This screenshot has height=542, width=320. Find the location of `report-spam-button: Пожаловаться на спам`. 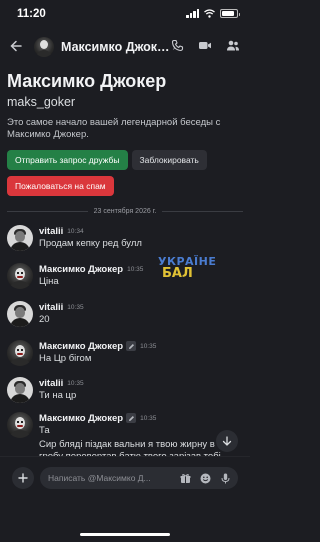

report-spam-button: Пожаловаться на спам is located at coordinates (60, 186).